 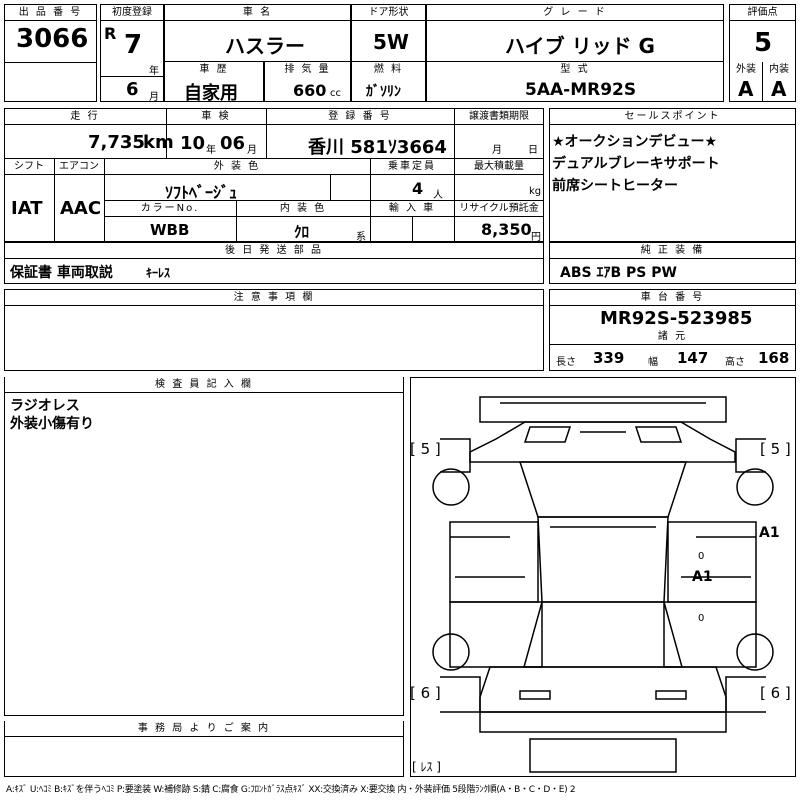 I want to click on damage-mark-right-front: A1, so click(x=702, y=577).